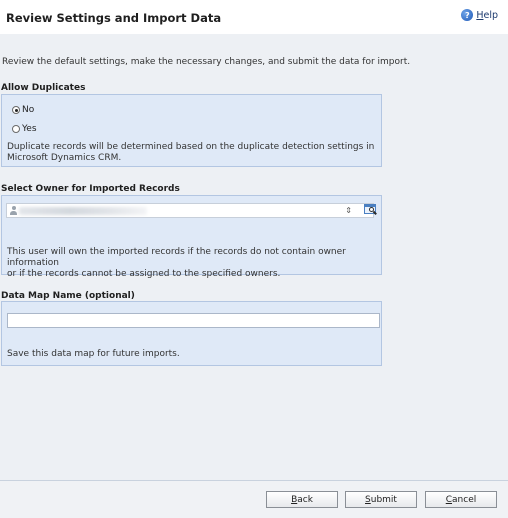  I want to click on duplicates-yes-label: Yes, so click(29, 129).